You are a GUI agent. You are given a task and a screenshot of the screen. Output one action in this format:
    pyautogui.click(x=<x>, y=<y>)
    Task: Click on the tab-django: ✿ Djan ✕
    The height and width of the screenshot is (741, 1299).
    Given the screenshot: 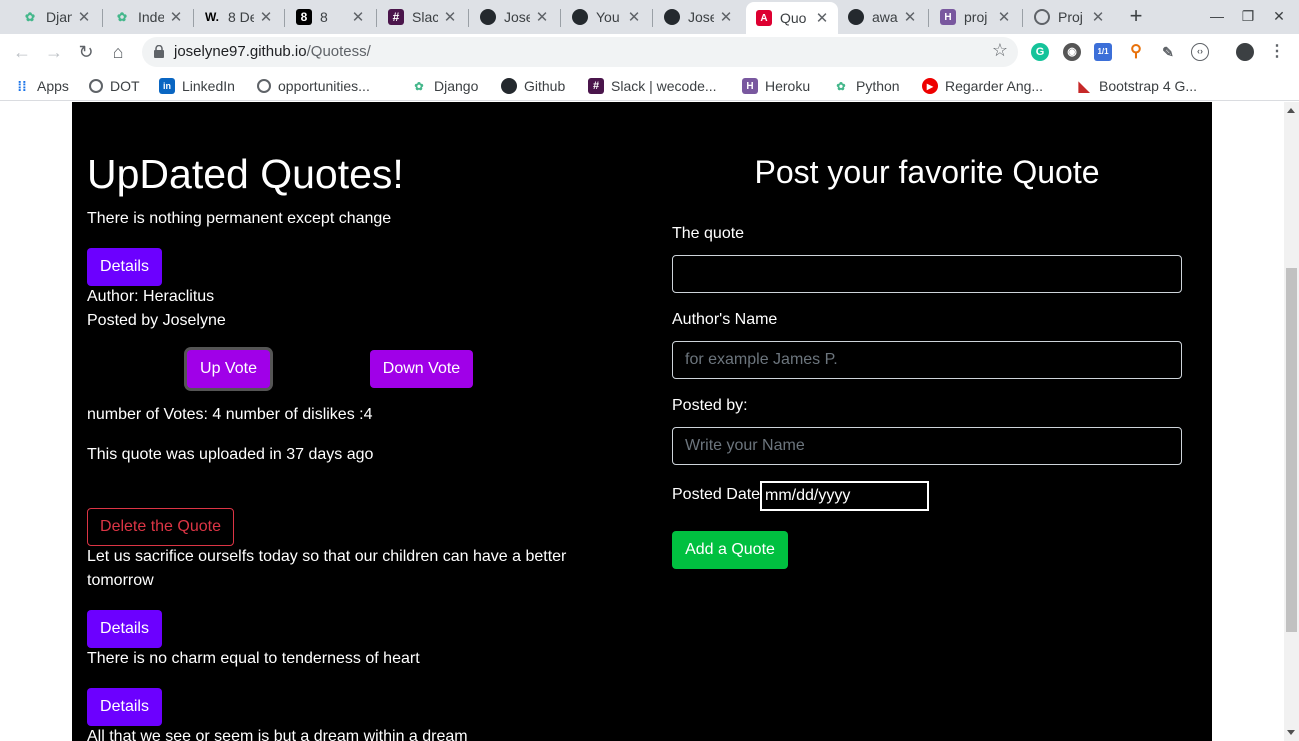 What is the action you would take?
    pyautogui.click(x=56, y=17)
    